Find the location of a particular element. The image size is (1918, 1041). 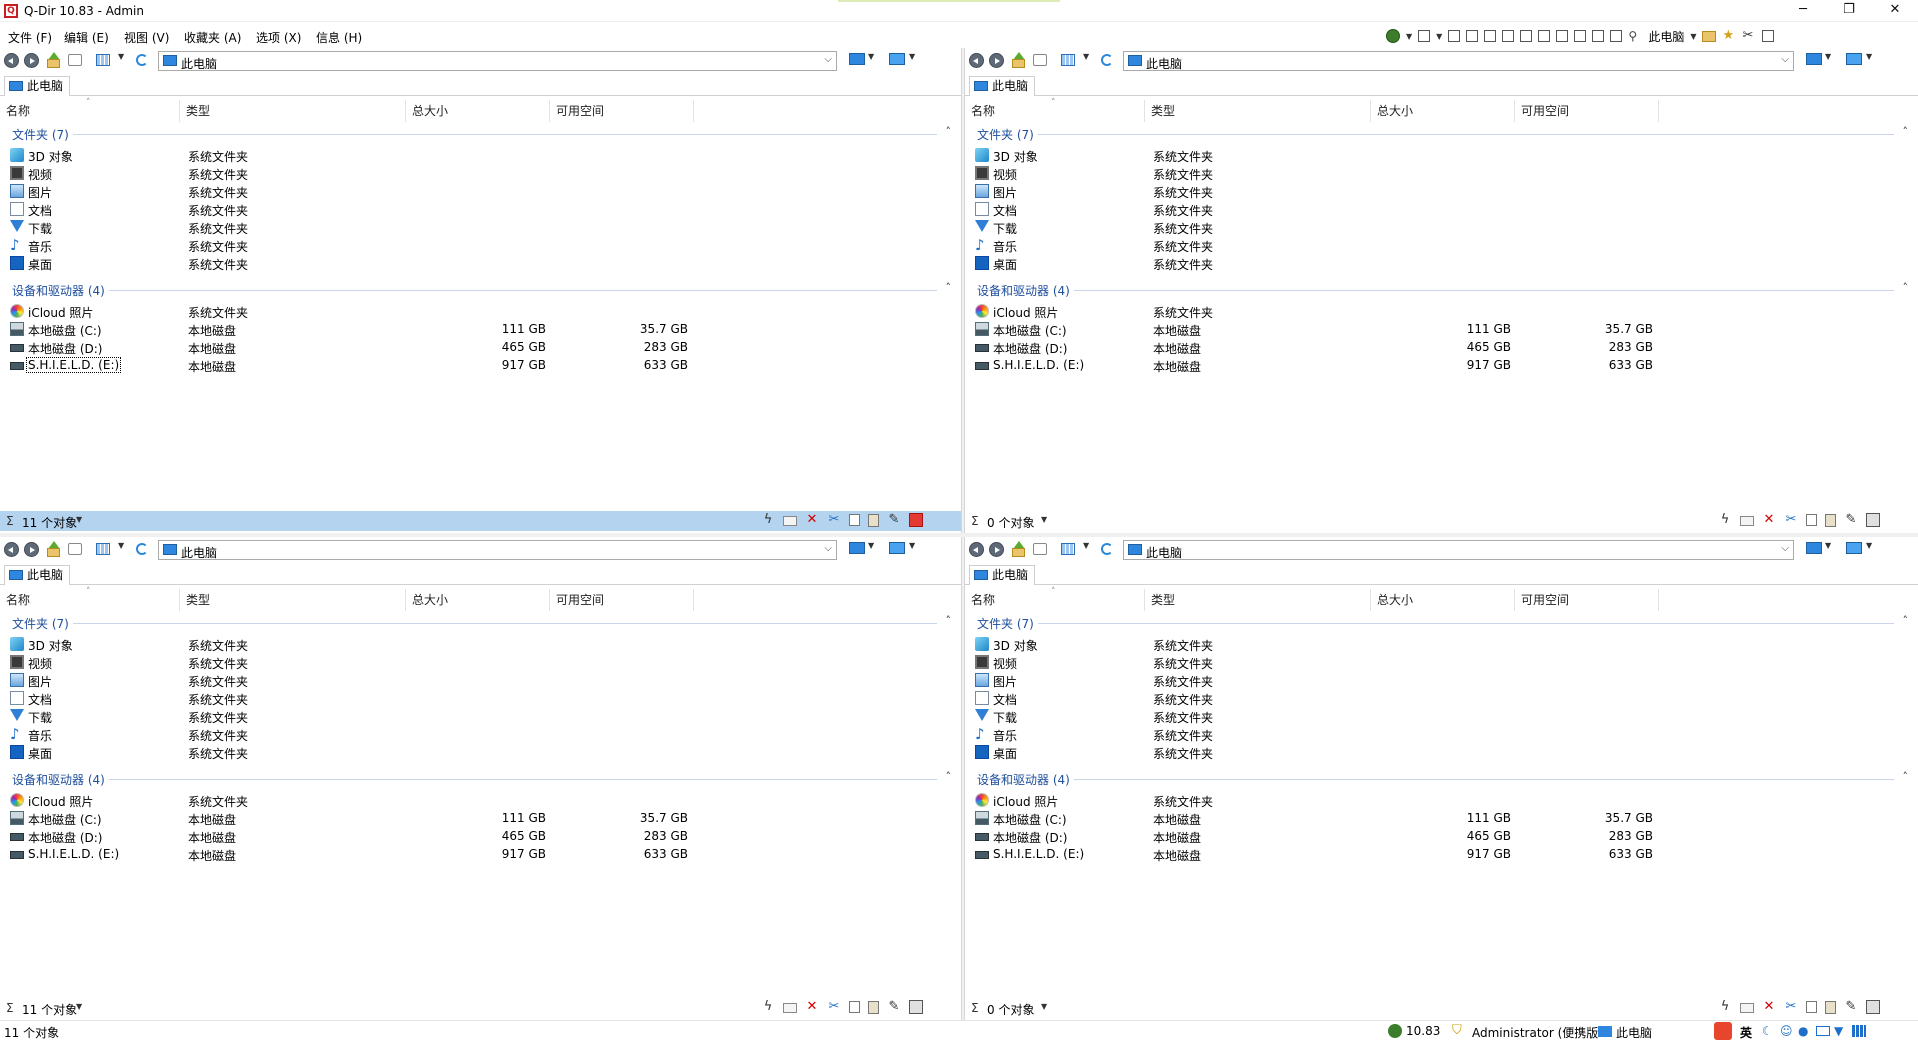

tree-icon: ⚲ is located at coordinates (1635, 36).